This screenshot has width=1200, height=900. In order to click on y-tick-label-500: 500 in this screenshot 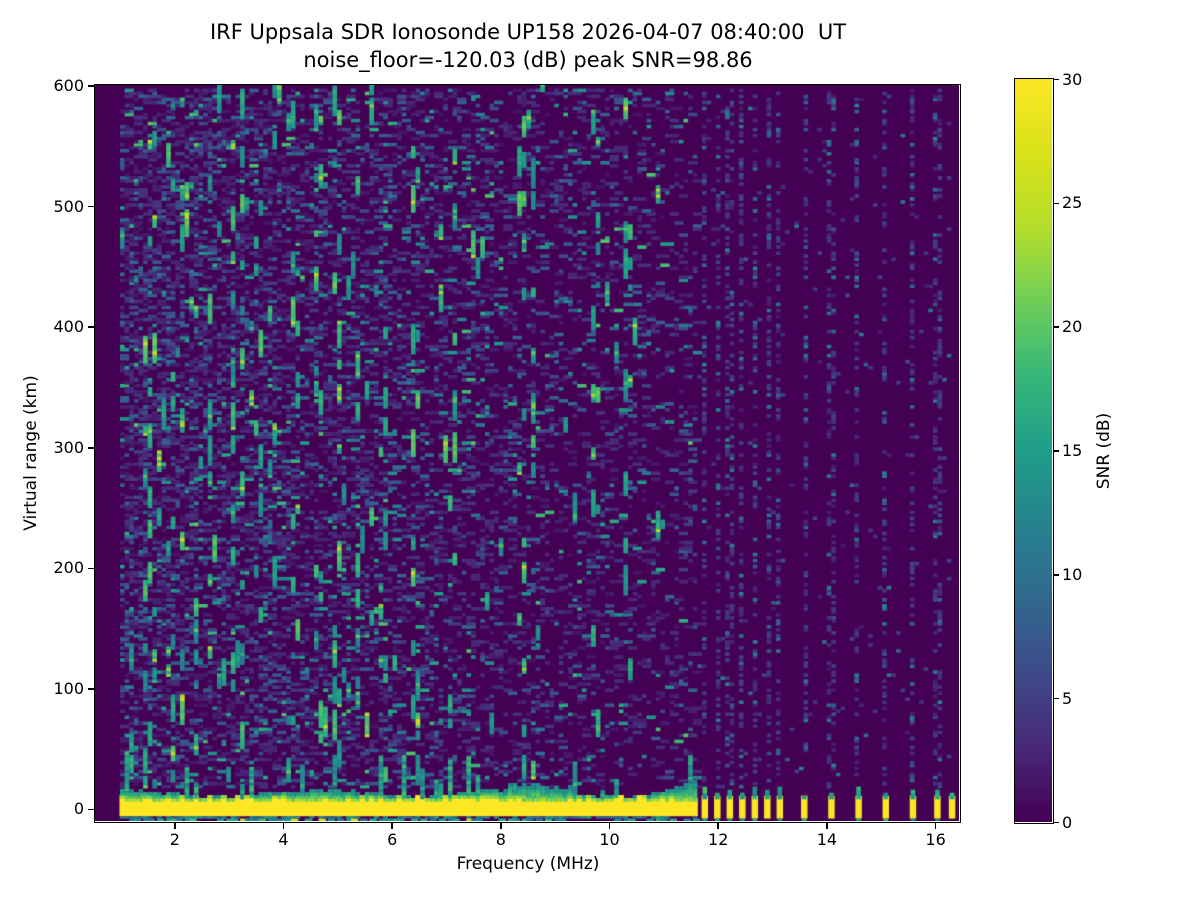, I will do `click(68, 206)`.